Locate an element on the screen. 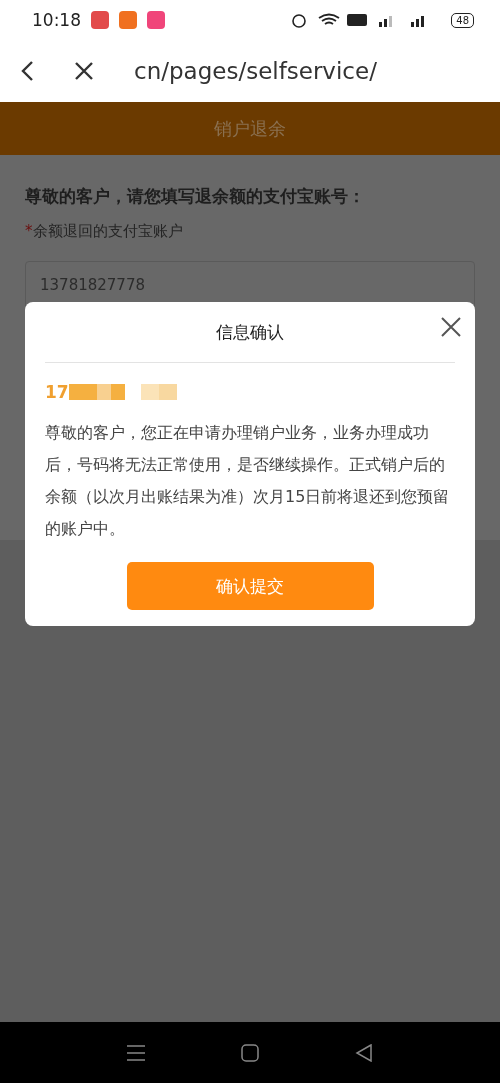 This screenshot has height=1083, width=500. dialog-title: 信息确认 is located at coordinates (250, 332).